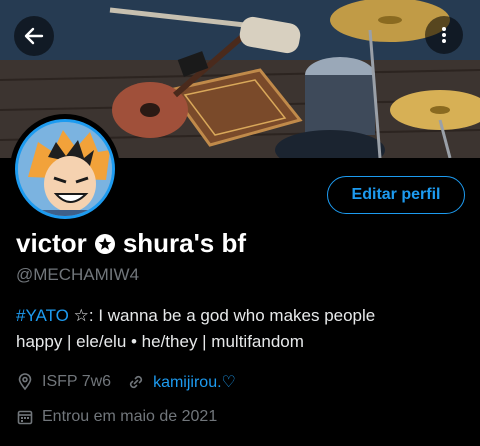 This screenshot has height=446, width=480. Describe the element at coordinates (77, 381) in the screenshot. I see `location-text: ISFP 7w6` at that location.